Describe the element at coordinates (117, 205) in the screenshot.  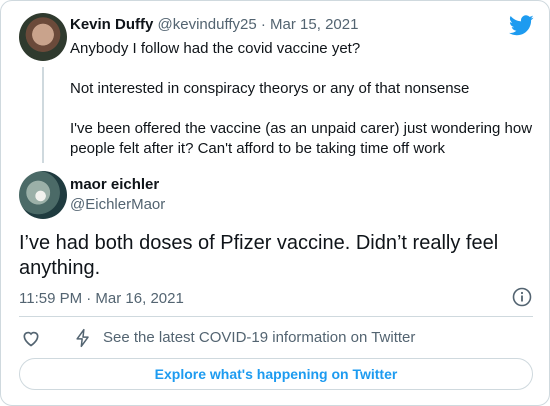
I see `tweet2-handle: @EichlerMaor` at that location.